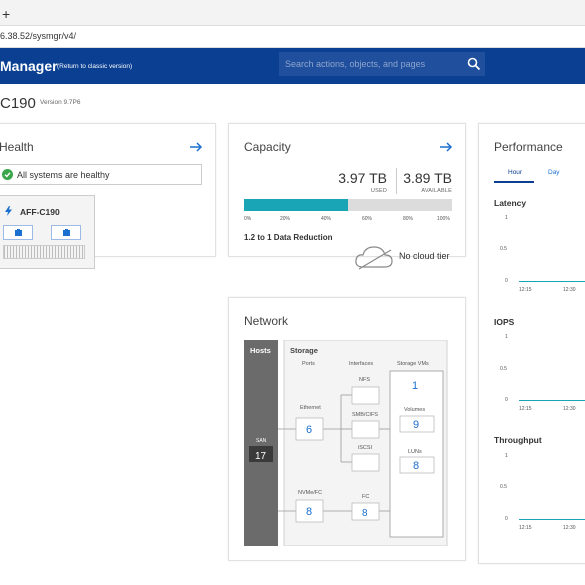 The height and width of the screenshot is (585, 585). I want to click on health-card: Health All systems are healthy AFF-C190, so click(108, 196).